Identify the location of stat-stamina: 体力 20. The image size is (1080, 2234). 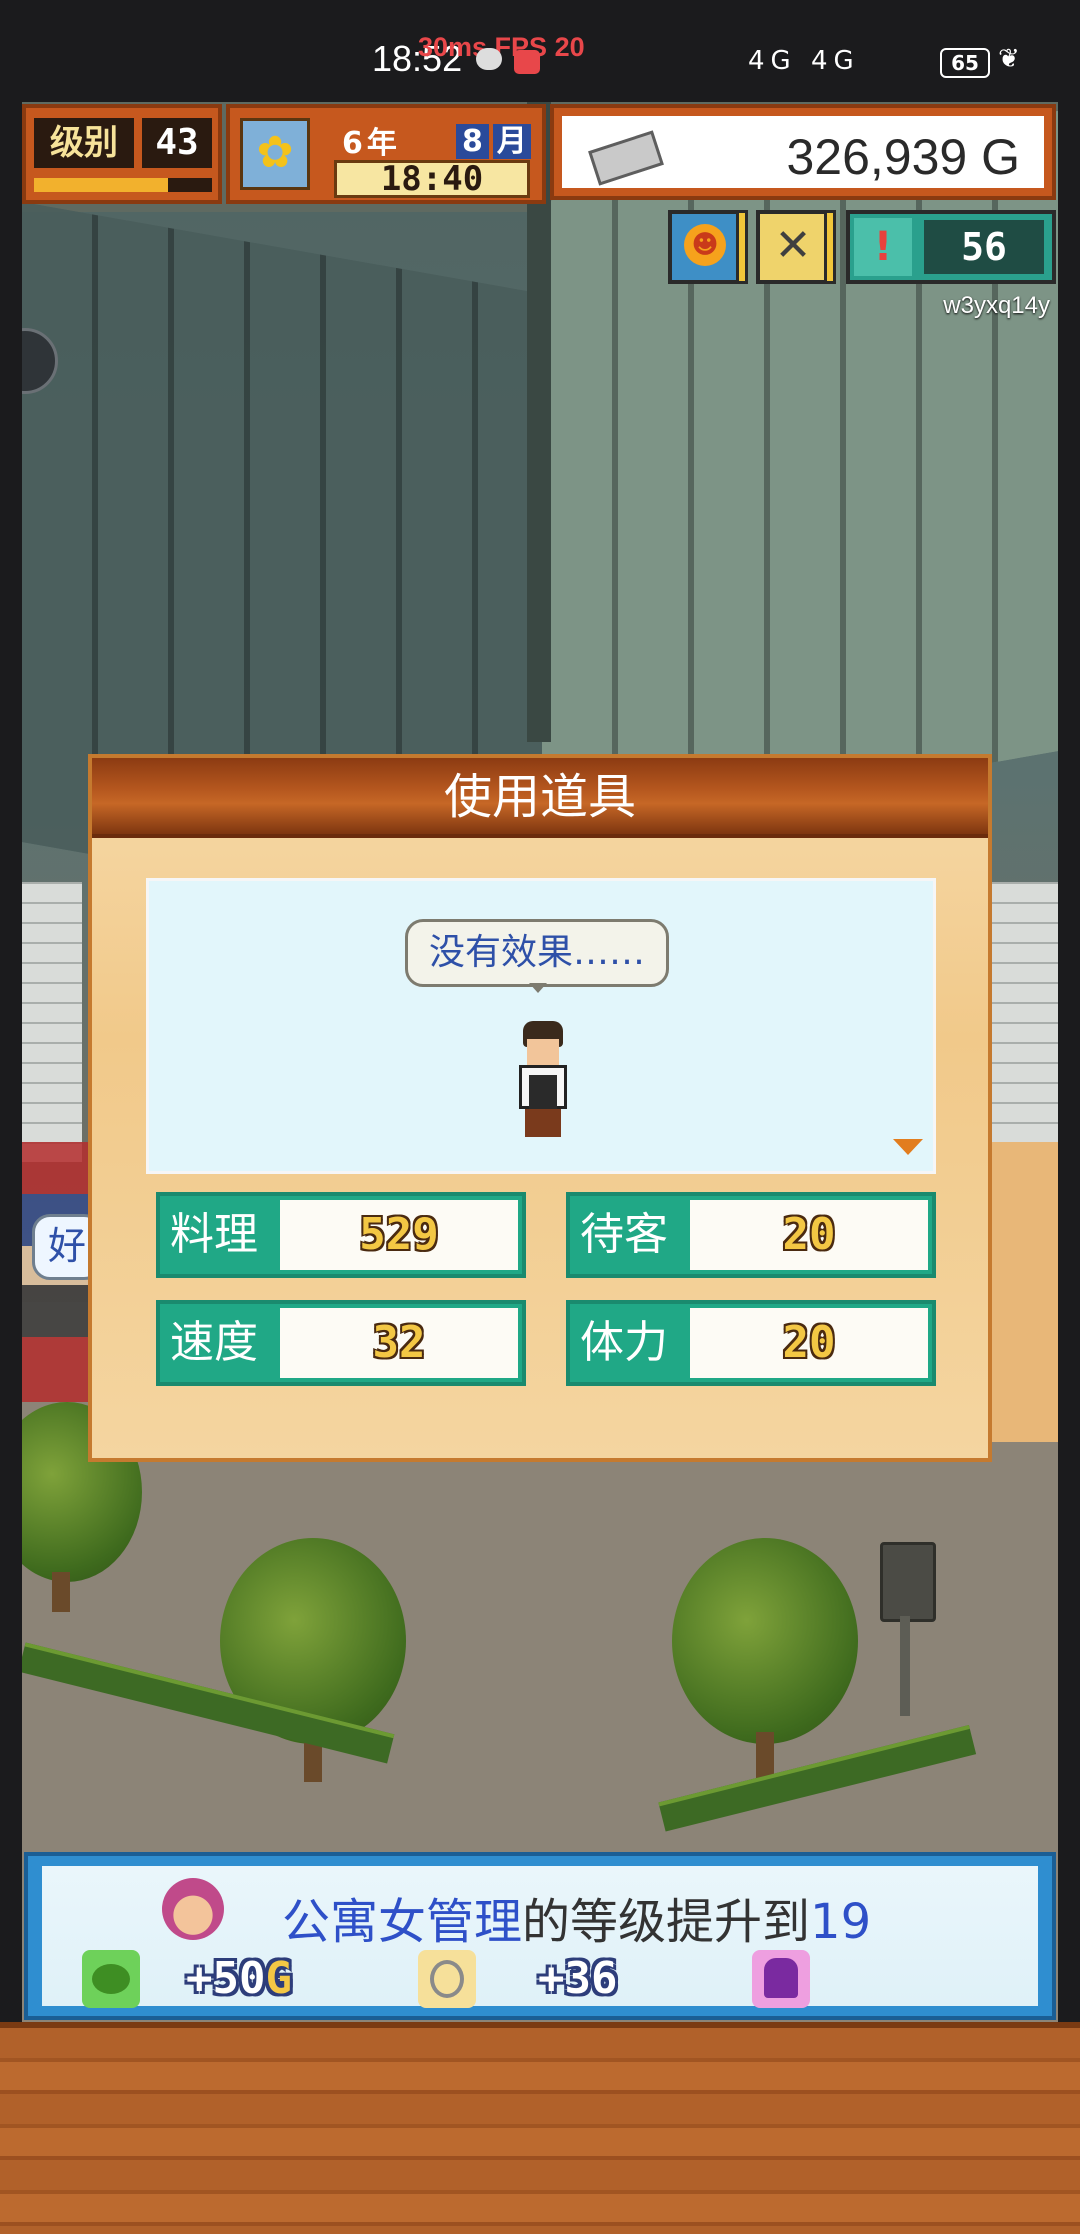
(751, 1343).